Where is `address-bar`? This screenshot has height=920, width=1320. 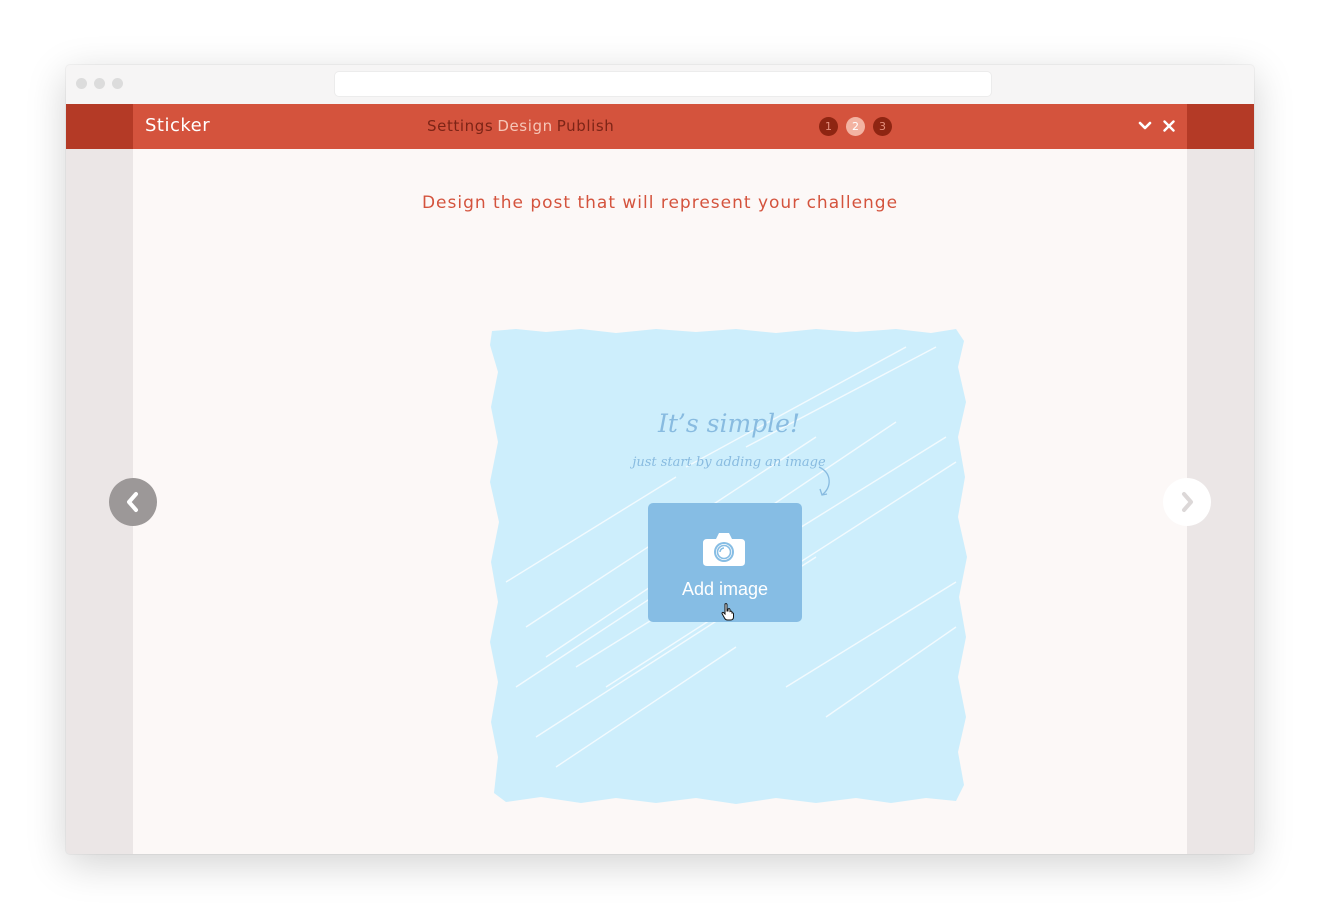 address-bar is located at coordinates (663, 84).